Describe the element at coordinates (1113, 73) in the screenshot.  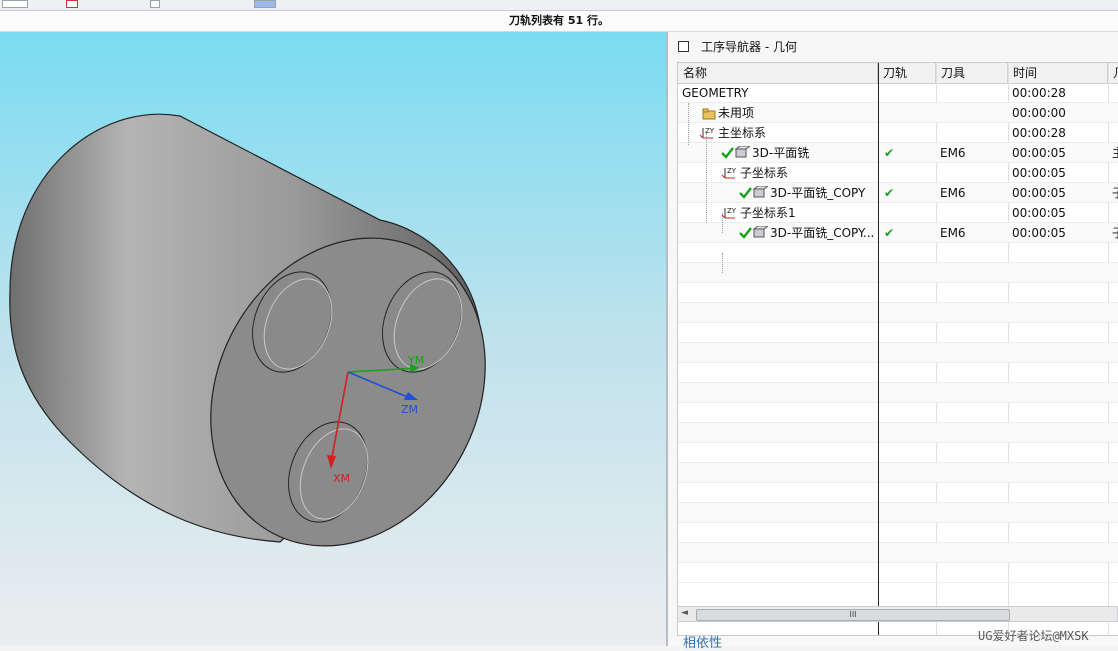
I see `column-header-geometry: 几` at that location.